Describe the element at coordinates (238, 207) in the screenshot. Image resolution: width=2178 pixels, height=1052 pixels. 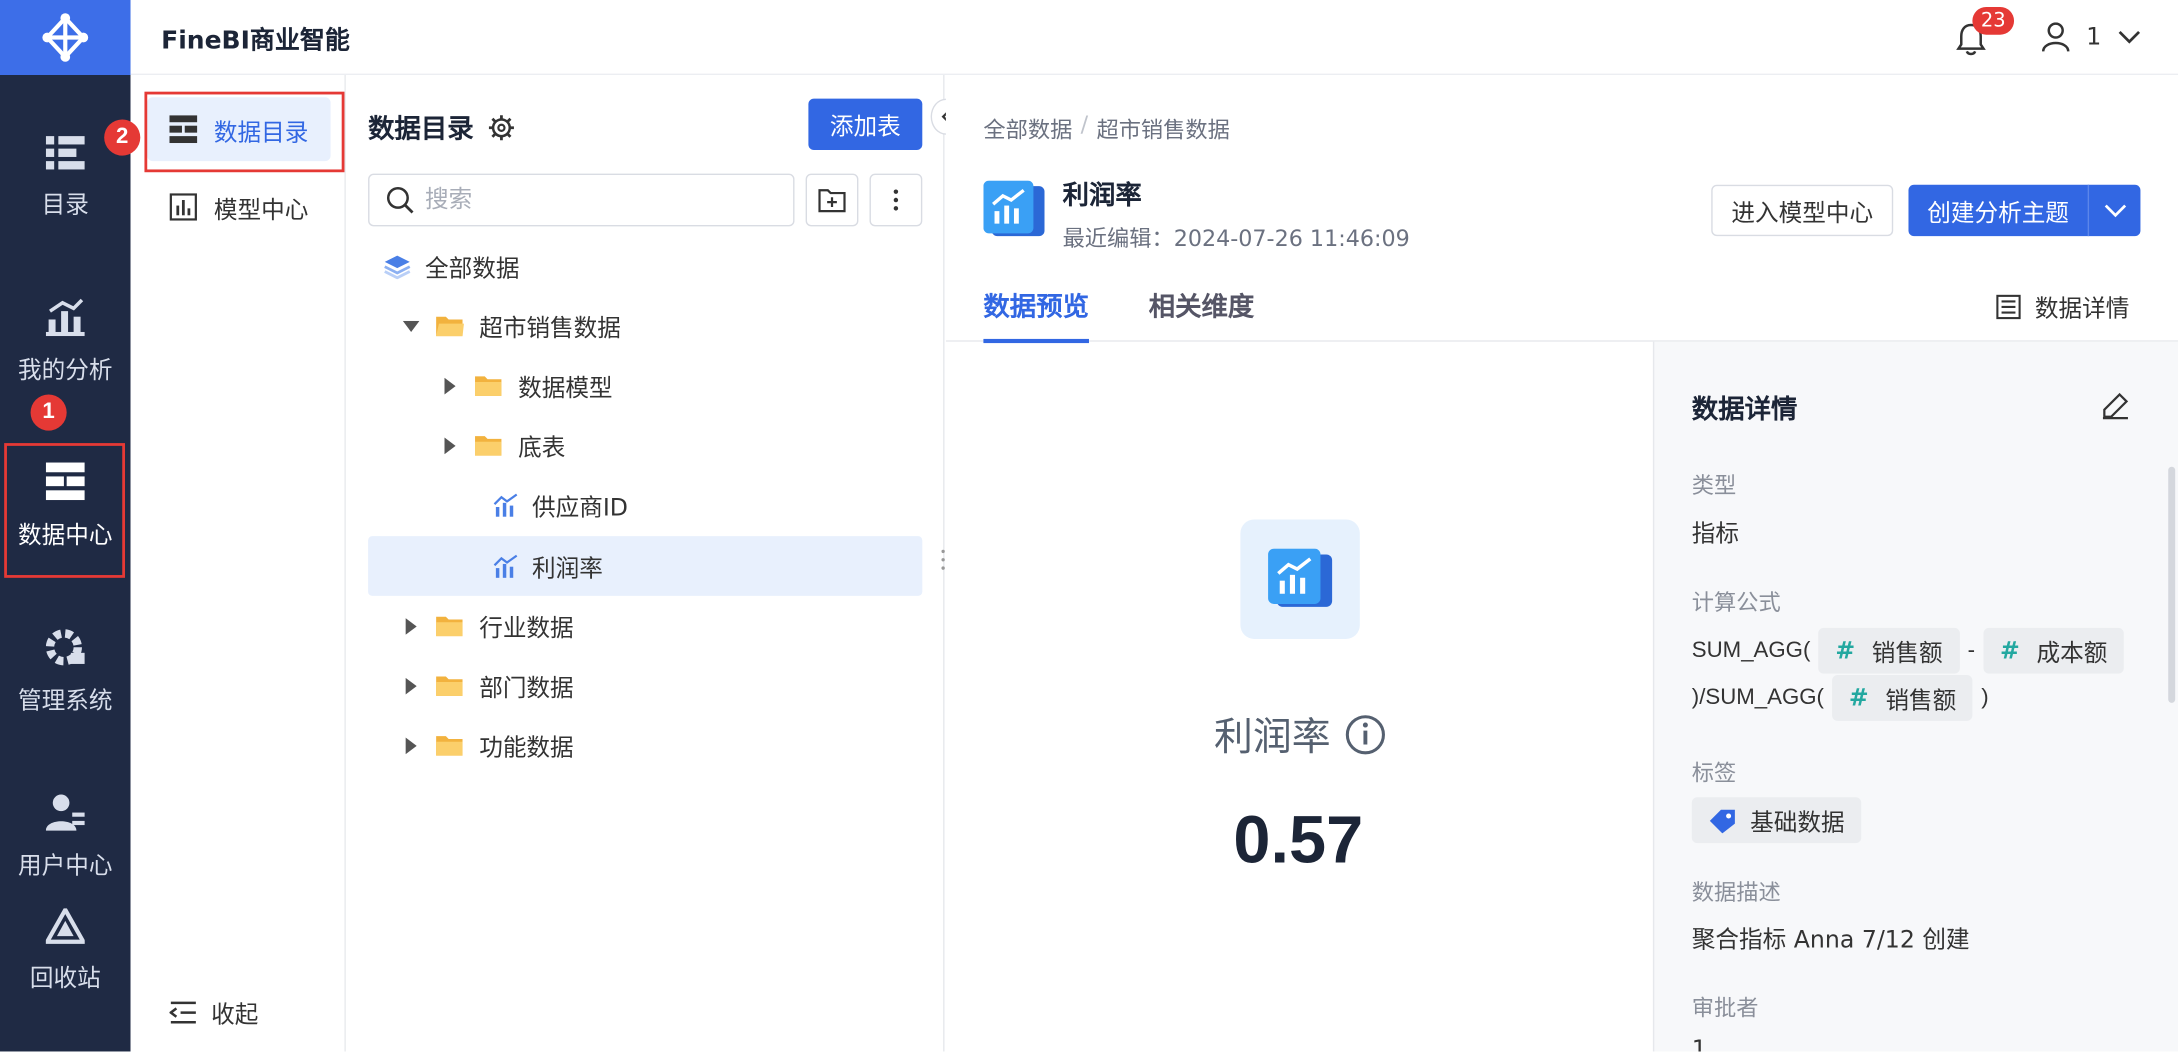
I see `sub-item-model-center: 模型中心` at that location.